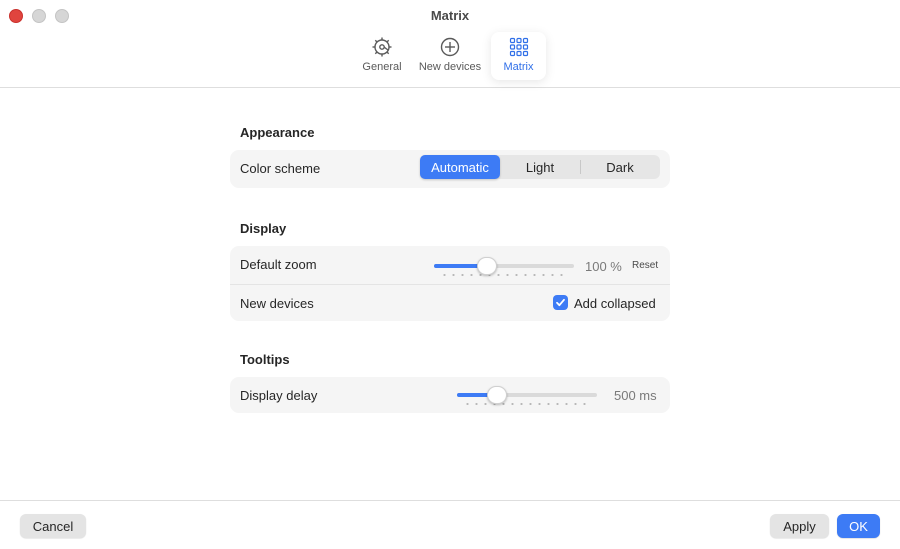  What do you see at coordinates (620, 167) in the screenshot?
I see `color-scheme-dark: Dark` at bounding box center [620, 167].